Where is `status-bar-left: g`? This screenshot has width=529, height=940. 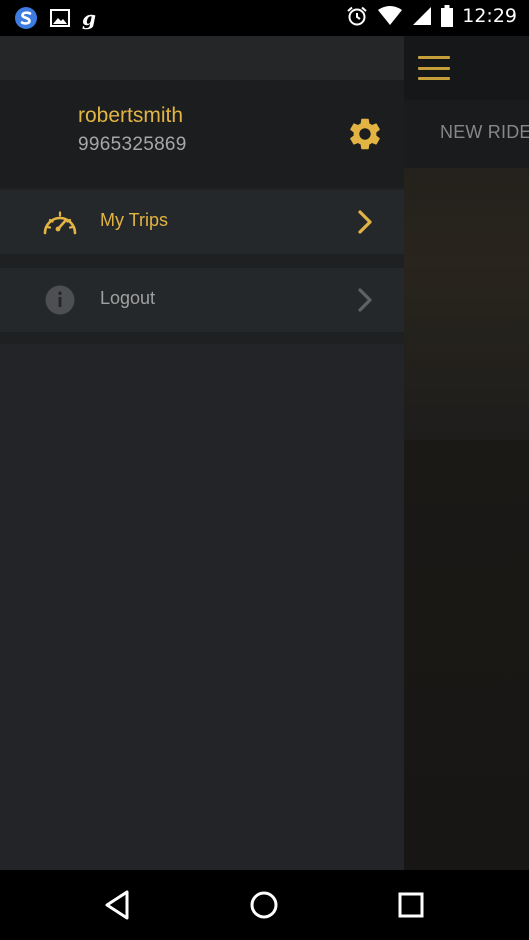
status-bar-left: g is located at coordinates (55, 18).